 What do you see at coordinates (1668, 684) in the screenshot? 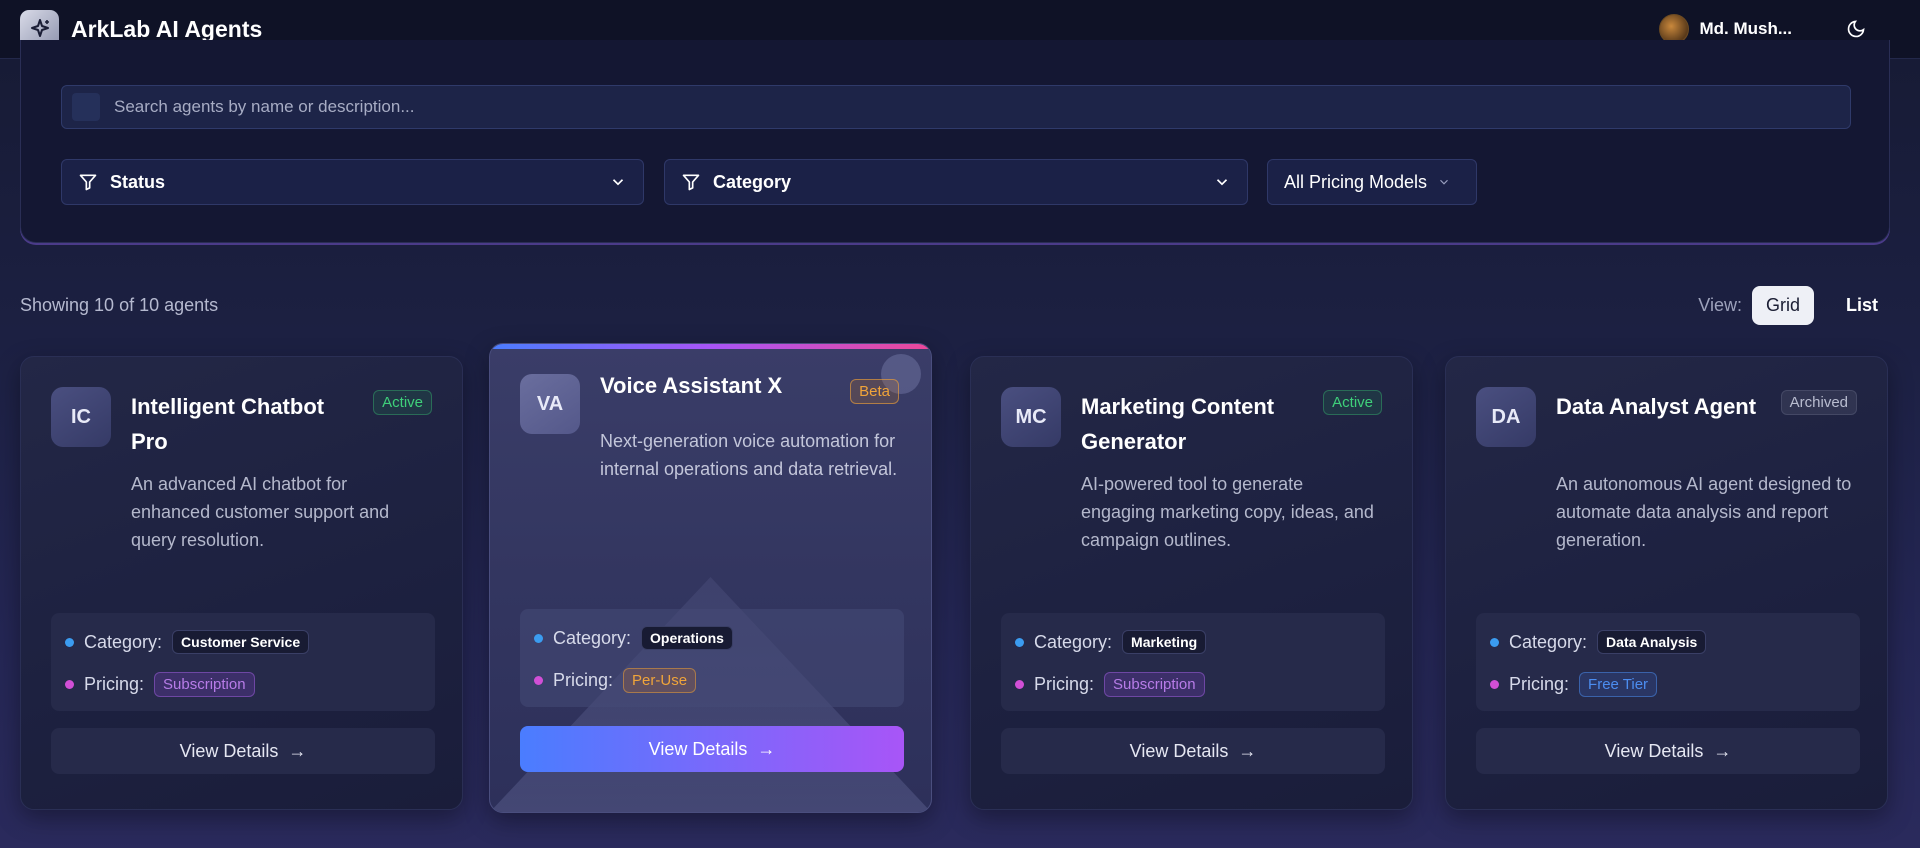
I see `pricing-row: Pricing: Free Tier` at bounding box center [1668, 684].